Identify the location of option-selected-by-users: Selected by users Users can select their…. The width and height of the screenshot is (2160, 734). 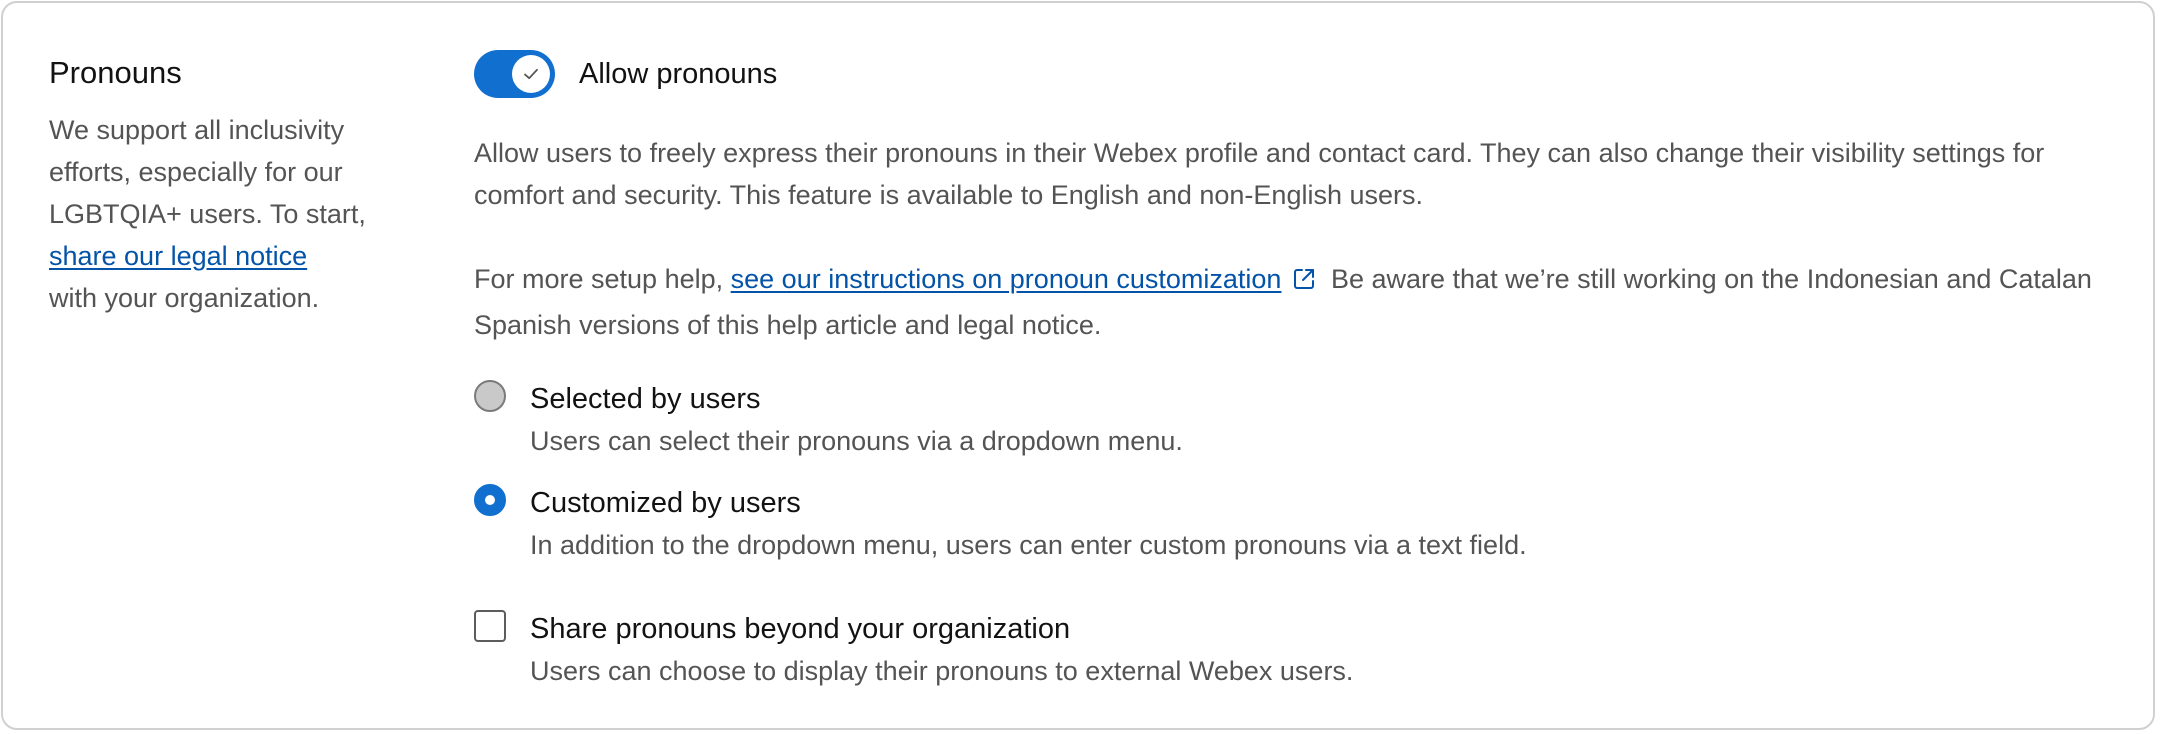
(1299, 421).